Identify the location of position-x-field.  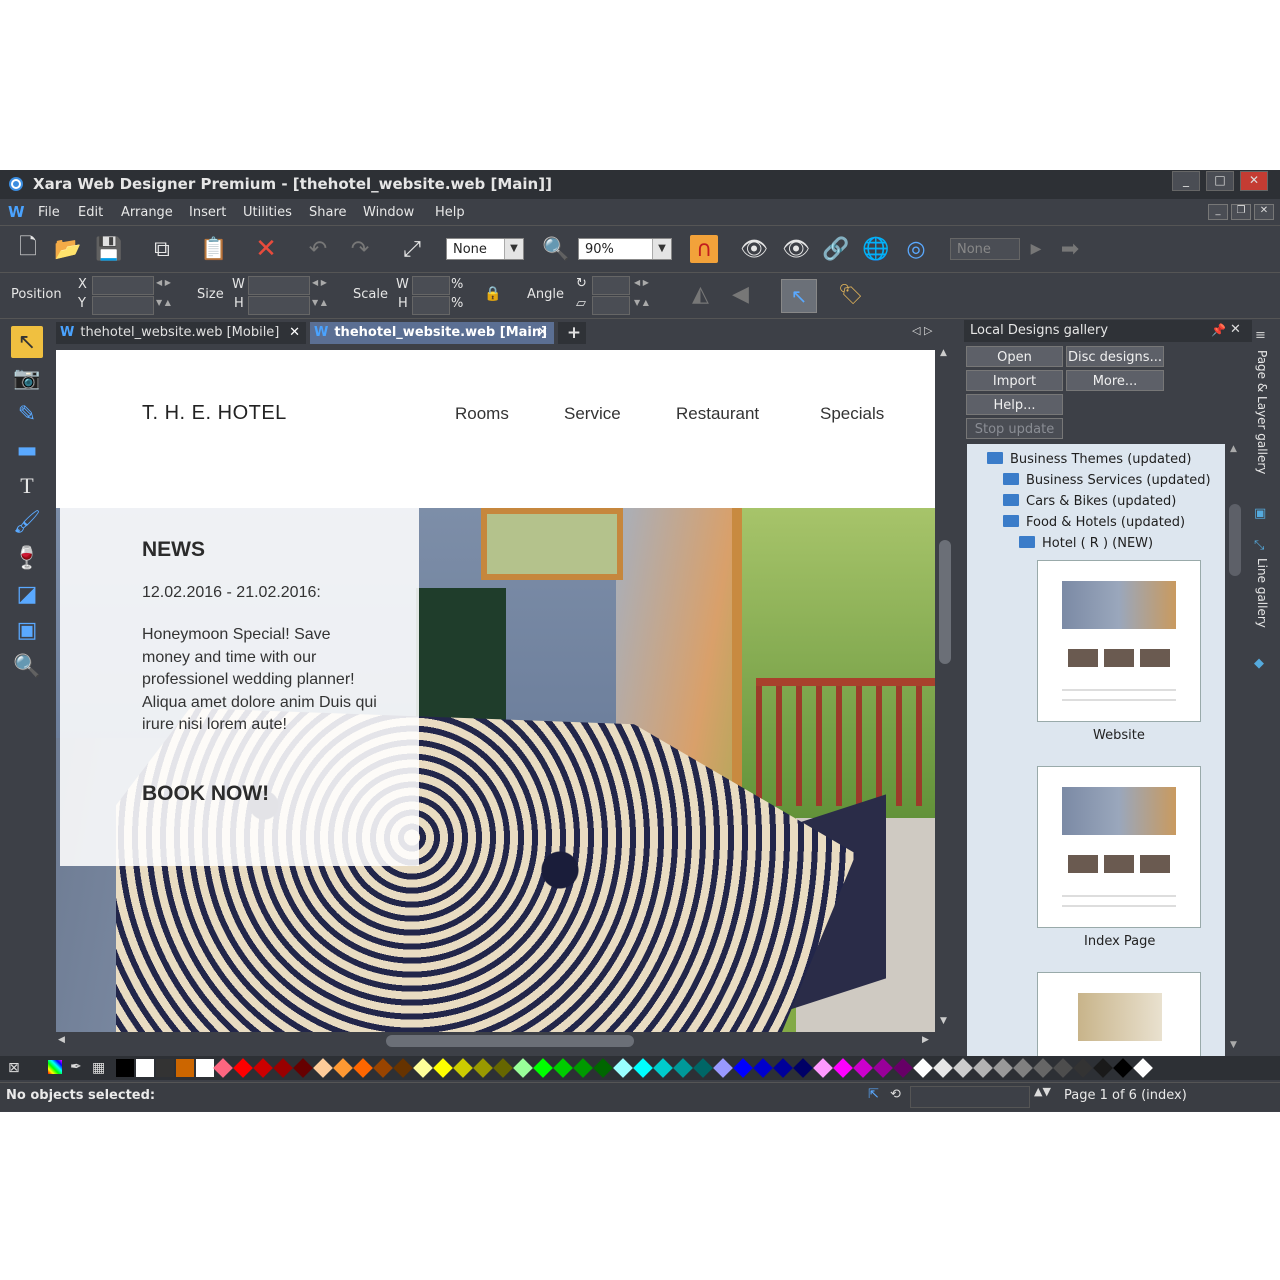
(123, 285).